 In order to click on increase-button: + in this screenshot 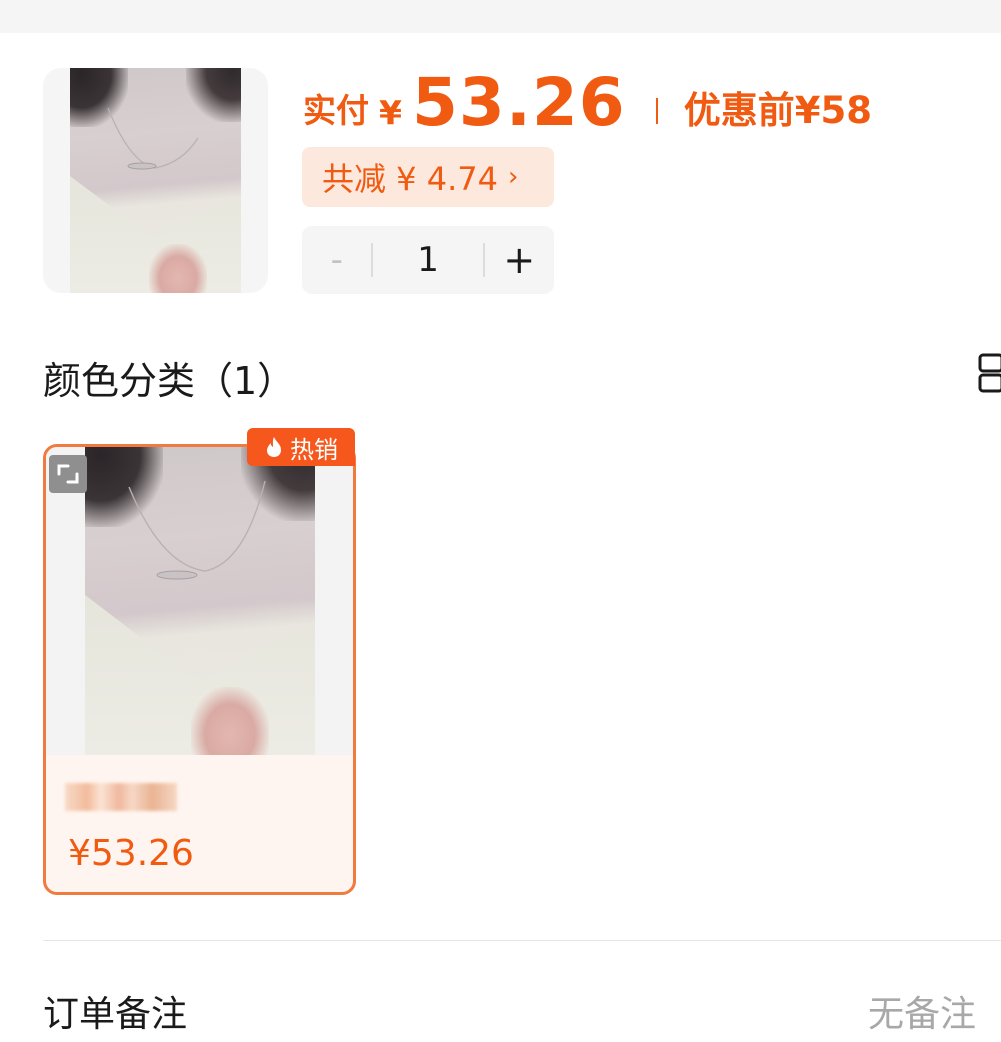, I will do `click(519, 260)`.